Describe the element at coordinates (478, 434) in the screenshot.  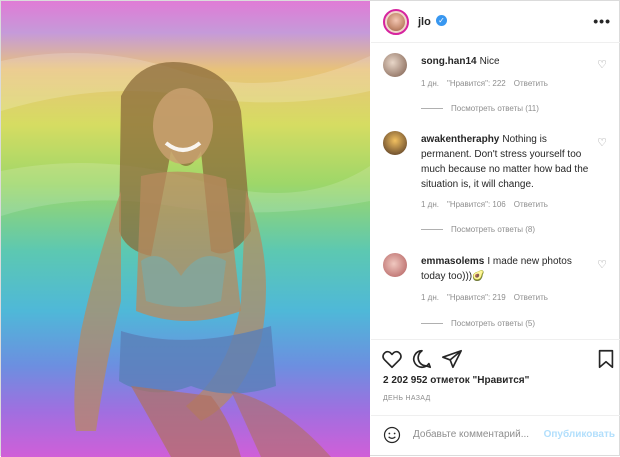
I see `add-comment-input` at that location.